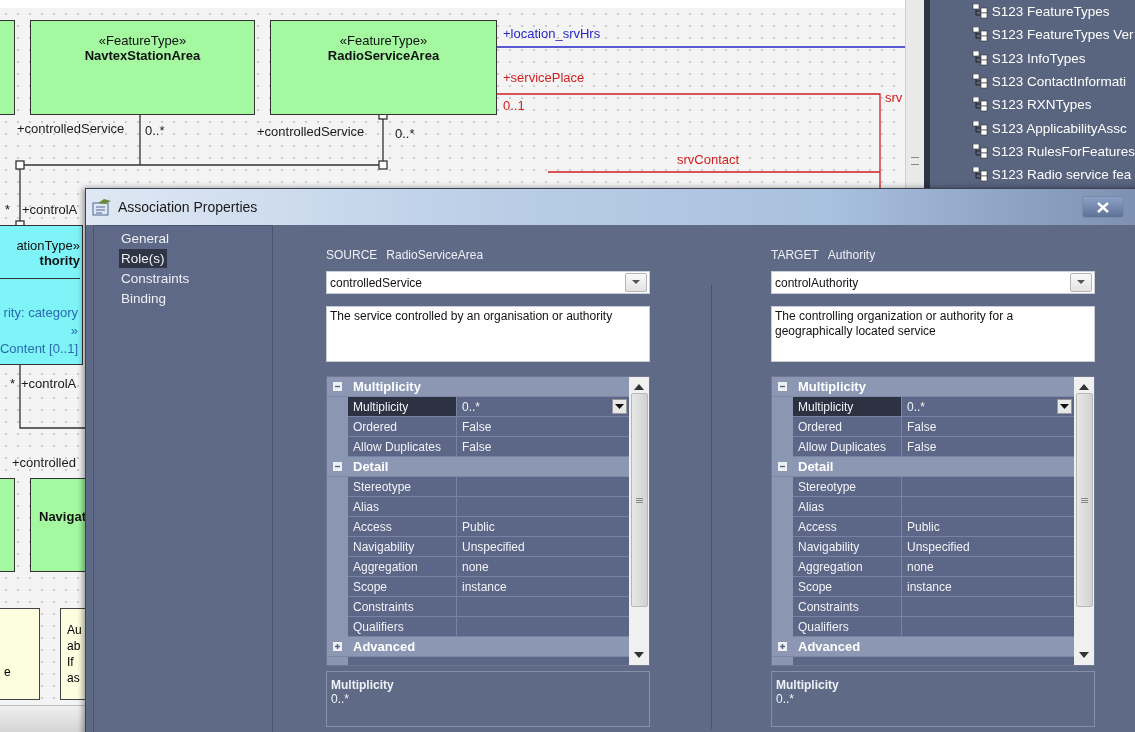  I want to click on tree-item: S123 Radio service fea, so click(1061, 175).